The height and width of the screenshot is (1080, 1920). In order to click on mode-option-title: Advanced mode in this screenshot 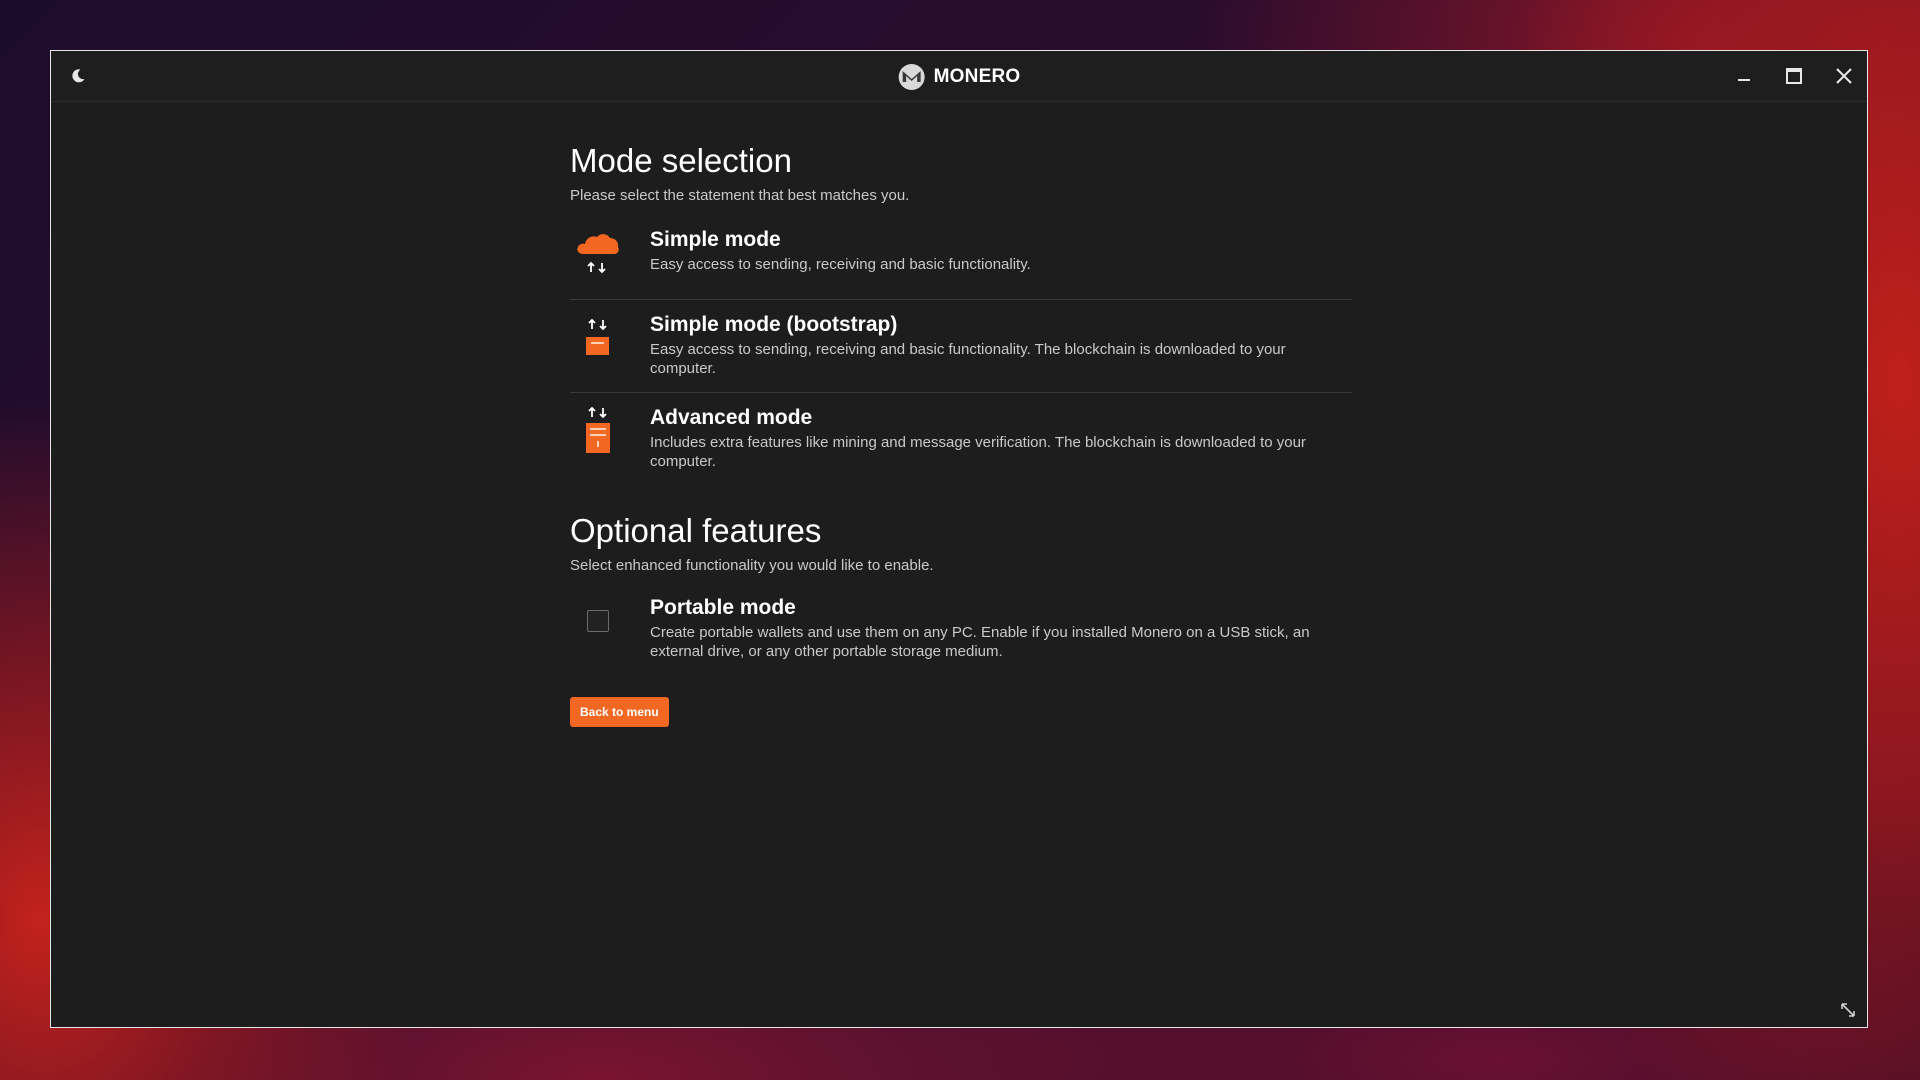, I will do `click(731, 417)`.